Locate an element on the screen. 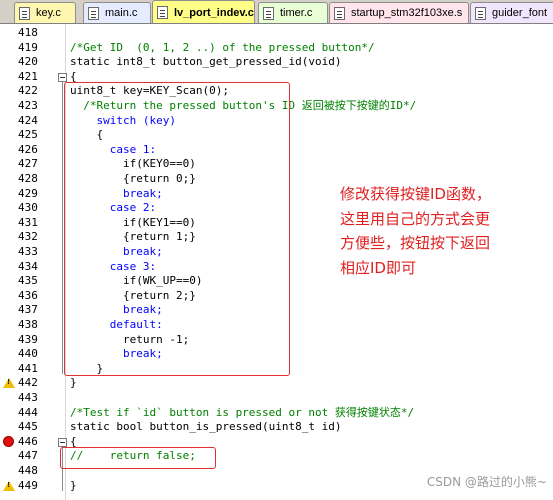 The width and height of the screenshot is (553, 500). line-number: 418 is located at coordinates (28, 32).